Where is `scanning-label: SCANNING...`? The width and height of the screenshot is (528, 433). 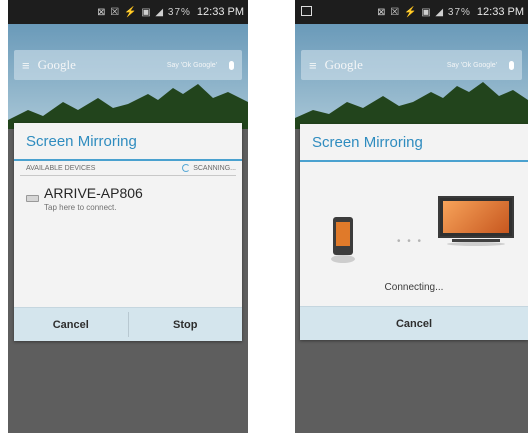
scanning-label: SCANNING... is located at coordinates (214, 168).